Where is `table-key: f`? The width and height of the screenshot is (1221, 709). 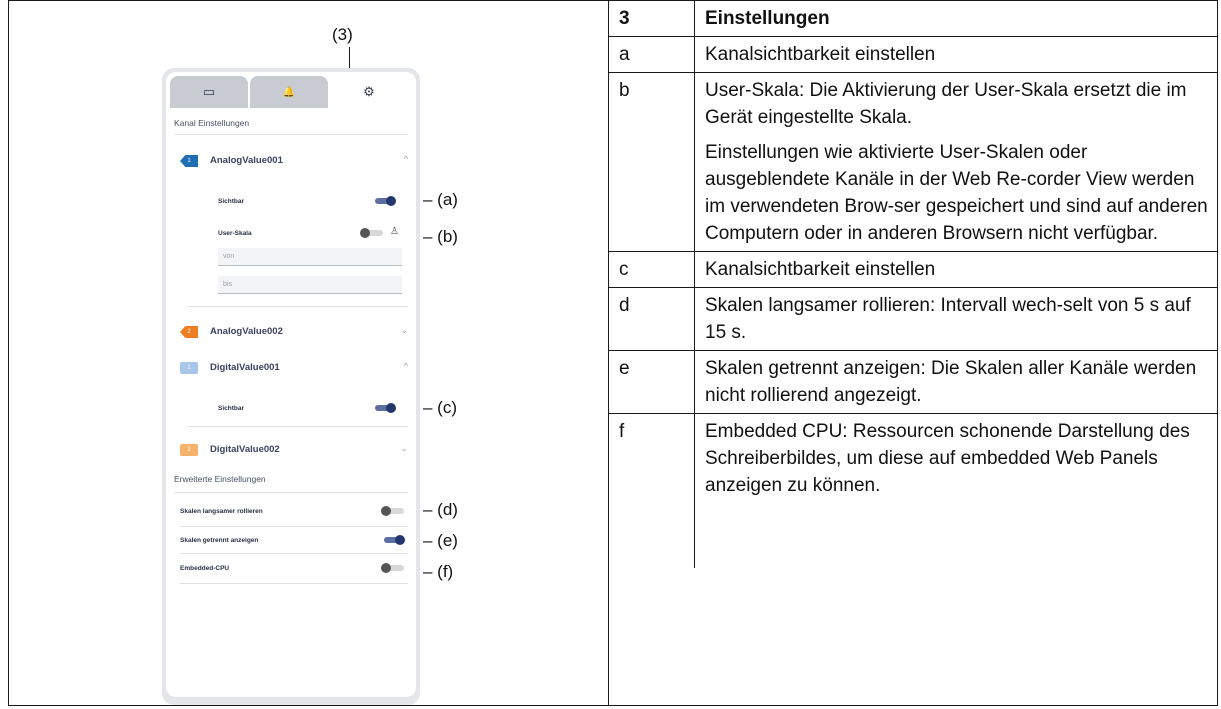 table-key: f is located at coordinates (652, 490).